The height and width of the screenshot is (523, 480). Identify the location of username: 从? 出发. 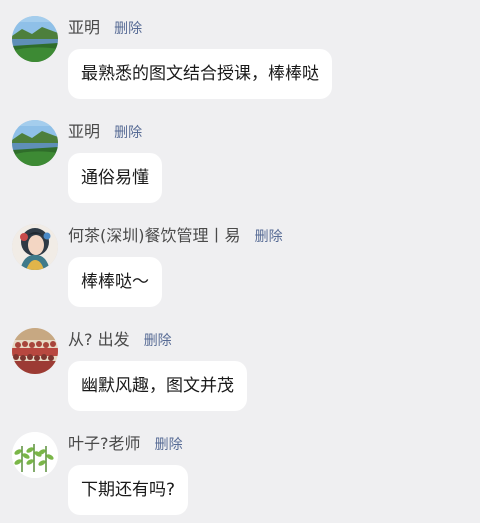
(99, 339).